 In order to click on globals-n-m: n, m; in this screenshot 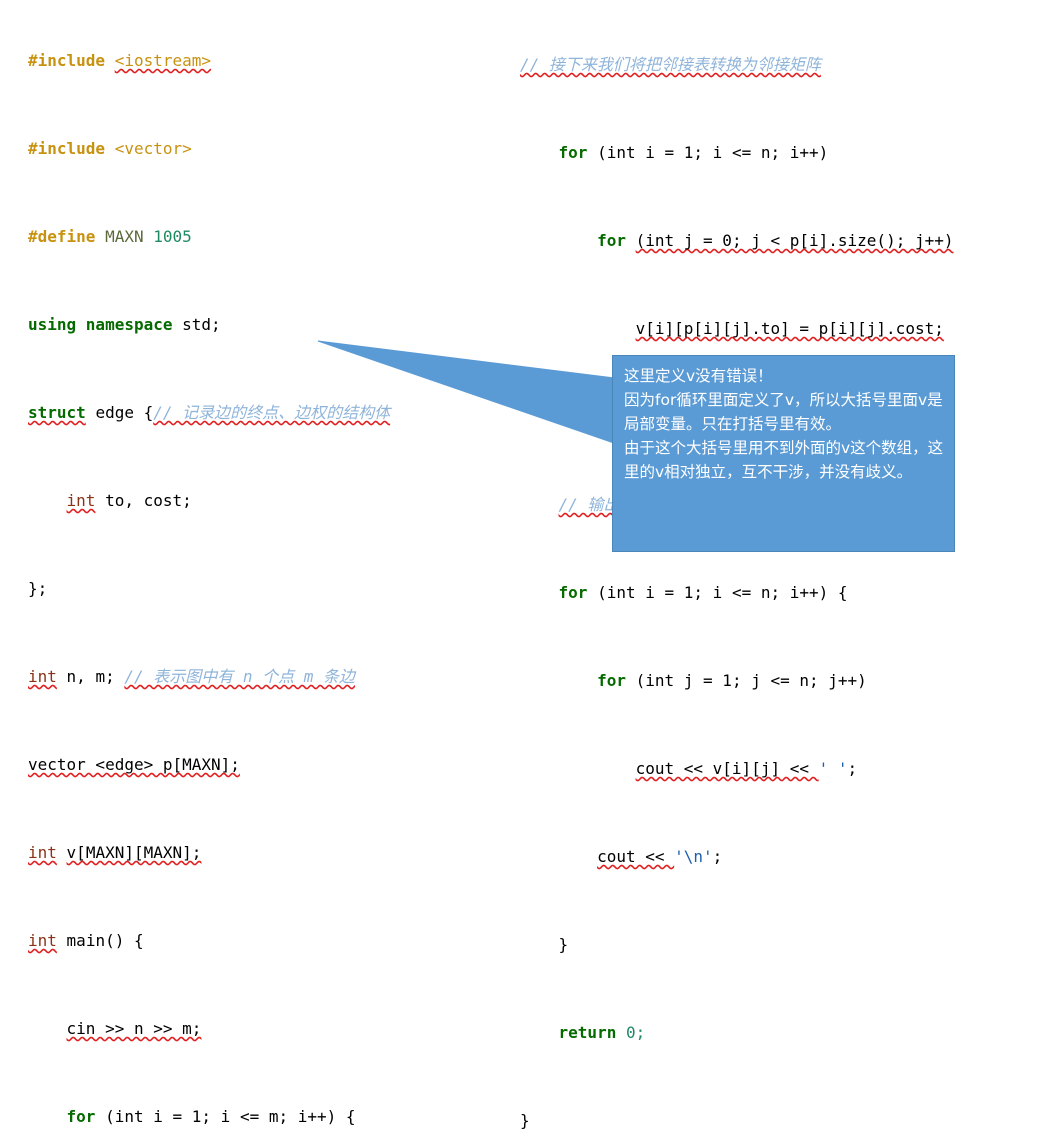, I will do `click(90, 676)`.